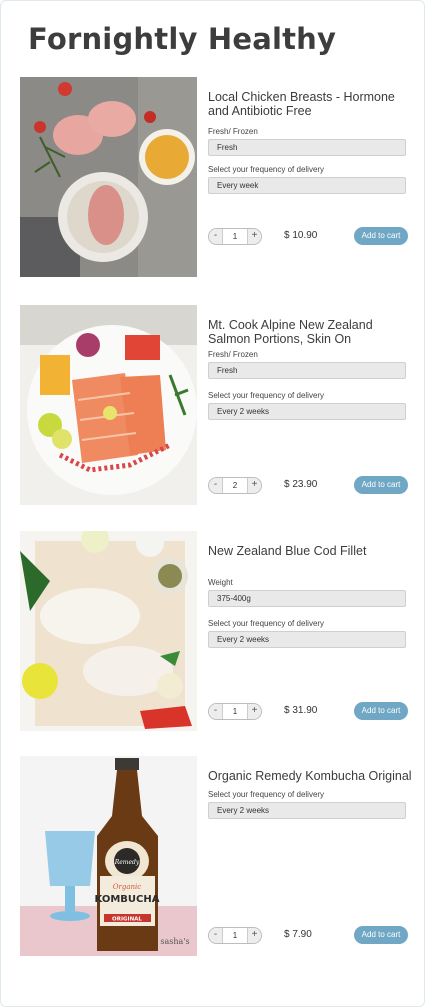 The image size is (425, 1007). What do you see at coordinates (220, 582) in the screenshot?
I see `option-label: Weight` at bounding box center [220, 582].